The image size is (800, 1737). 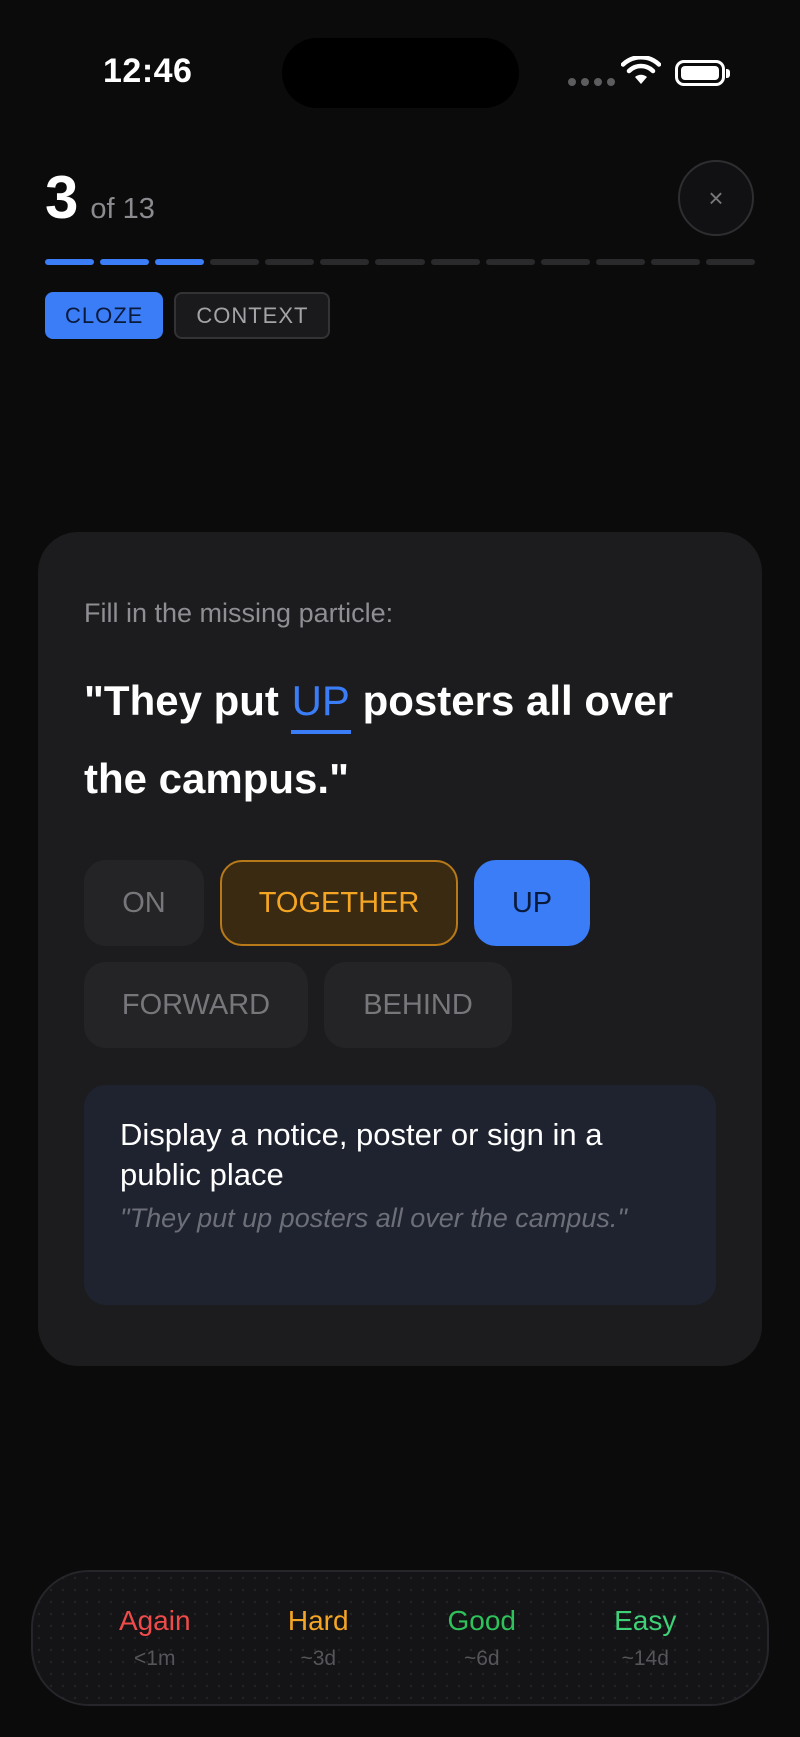 What do you see at coordinates (318, 1658) in the screenshot?
I see `rating-interval: ~3d` at bounding box center [318, 1658].